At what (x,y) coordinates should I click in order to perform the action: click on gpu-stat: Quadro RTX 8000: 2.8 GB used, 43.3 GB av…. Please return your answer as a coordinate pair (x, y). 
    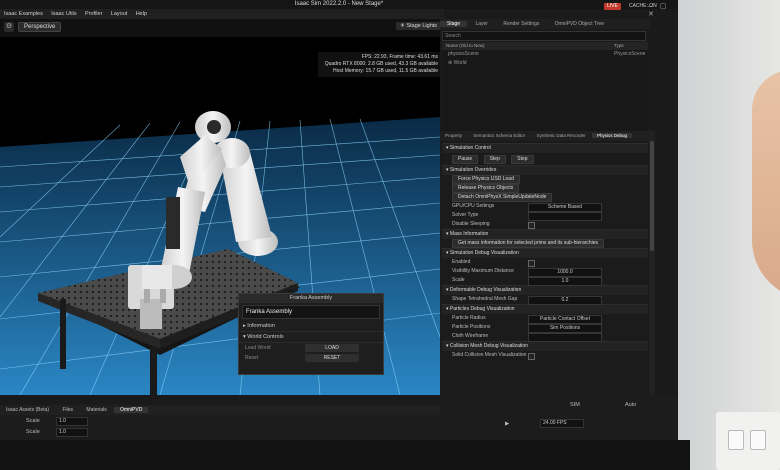
    Looking at the image, I should click on (381, 64).